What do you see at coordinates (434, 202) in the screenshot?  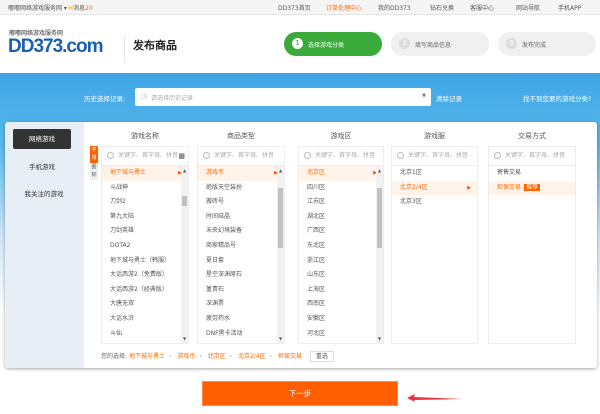 I see `list-item: 北京3区` at bounding box center [434, 202].